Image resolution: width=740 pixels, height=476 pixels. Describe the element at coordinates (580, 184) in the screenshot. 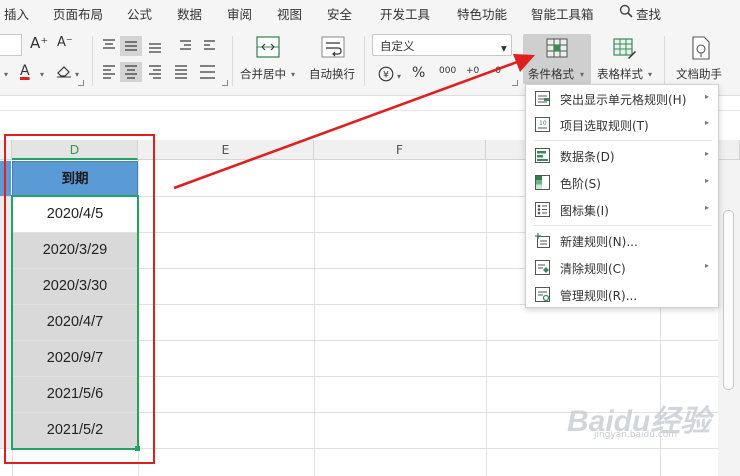

I see `menu-item-label: 色阶(S)` at that location.